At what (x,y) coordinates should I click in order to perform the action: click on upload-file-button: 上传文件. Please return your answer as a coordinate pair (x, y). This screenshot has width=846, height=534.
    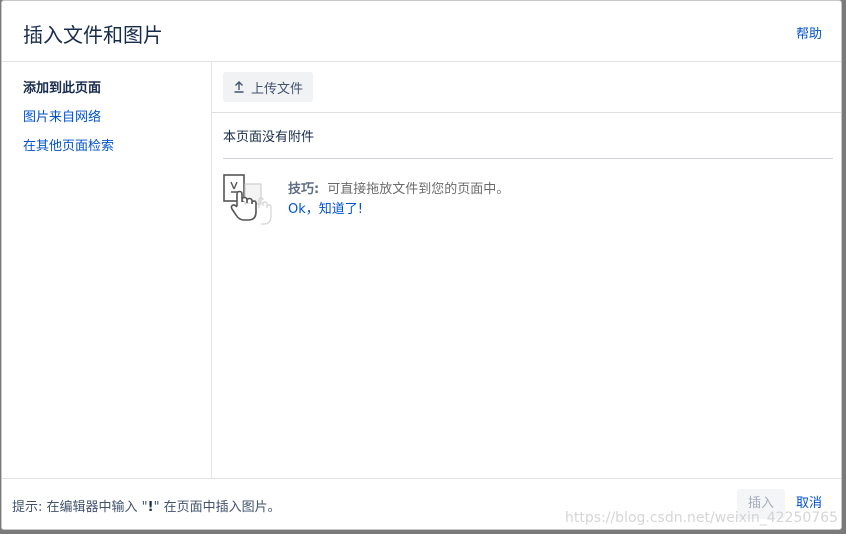
    Looking at the image, I should click on (268, 87).